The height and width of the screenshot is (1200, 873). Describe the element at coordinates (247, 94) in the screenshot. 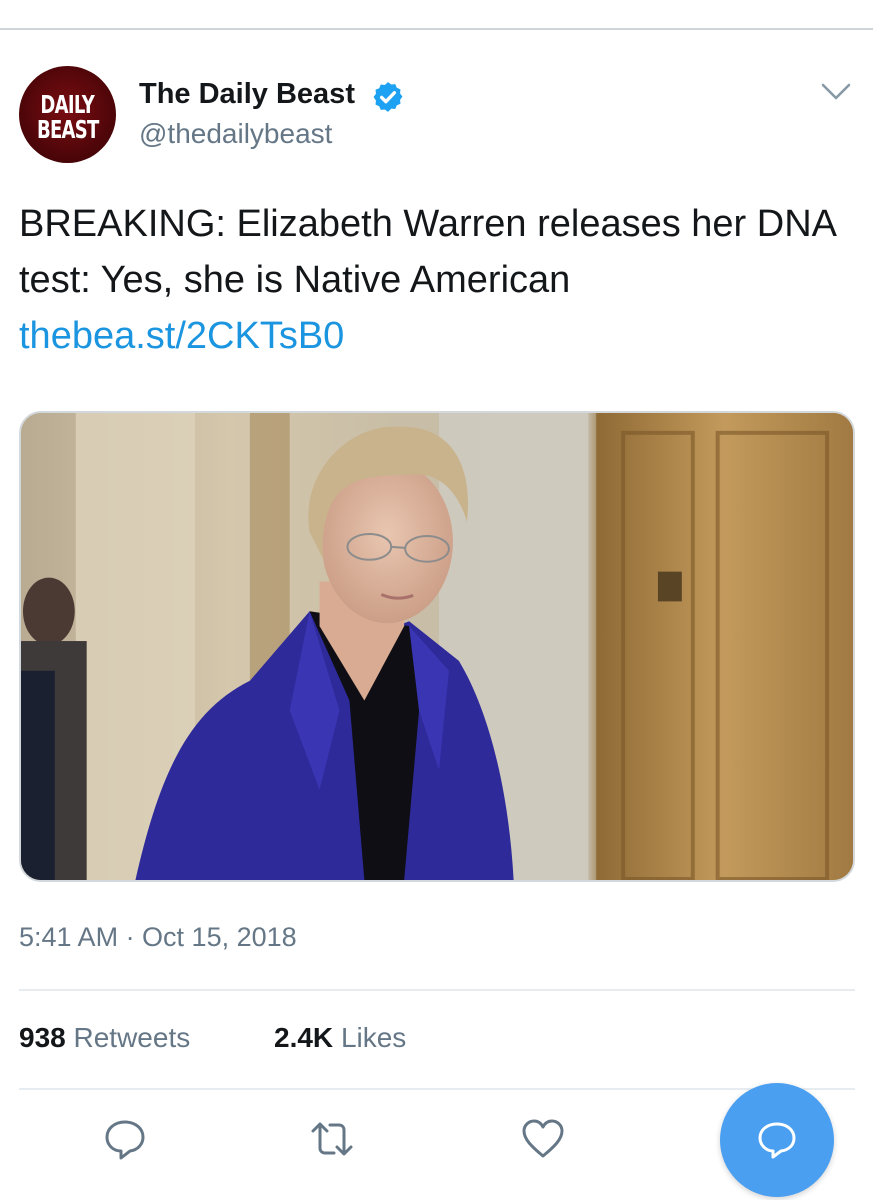

I see `display-name: The Daily Beast` at that location.